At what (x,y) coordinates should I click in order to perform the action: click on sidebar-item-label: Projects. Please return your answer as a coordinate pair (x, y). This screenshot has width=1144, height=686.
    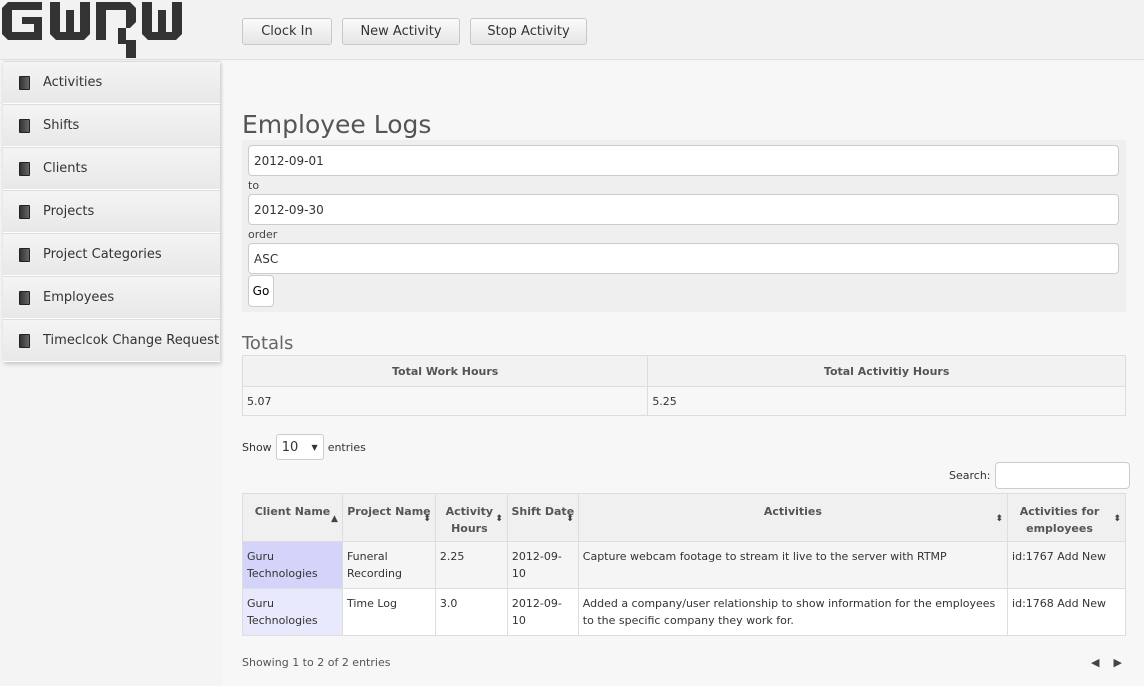
    Looking at the image, I should click on (69, 211).